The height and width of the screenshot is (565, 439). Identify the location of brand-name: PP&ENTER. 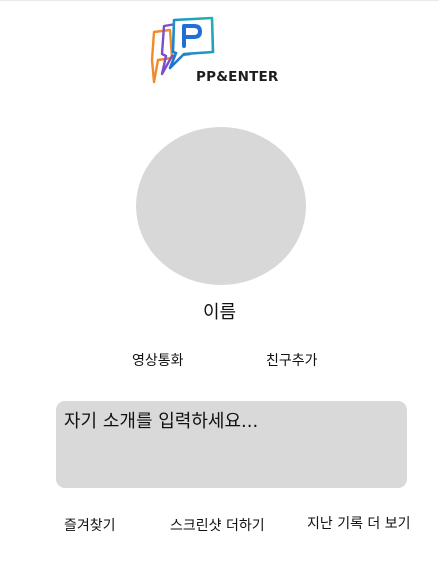
(237, 77).